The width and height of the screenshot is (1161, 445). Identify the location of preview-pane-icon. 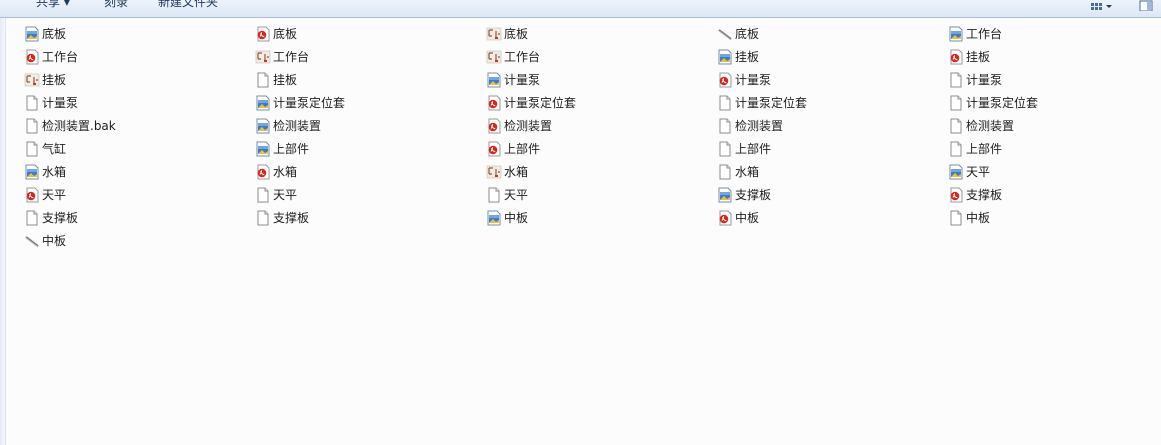
(1146, 6).